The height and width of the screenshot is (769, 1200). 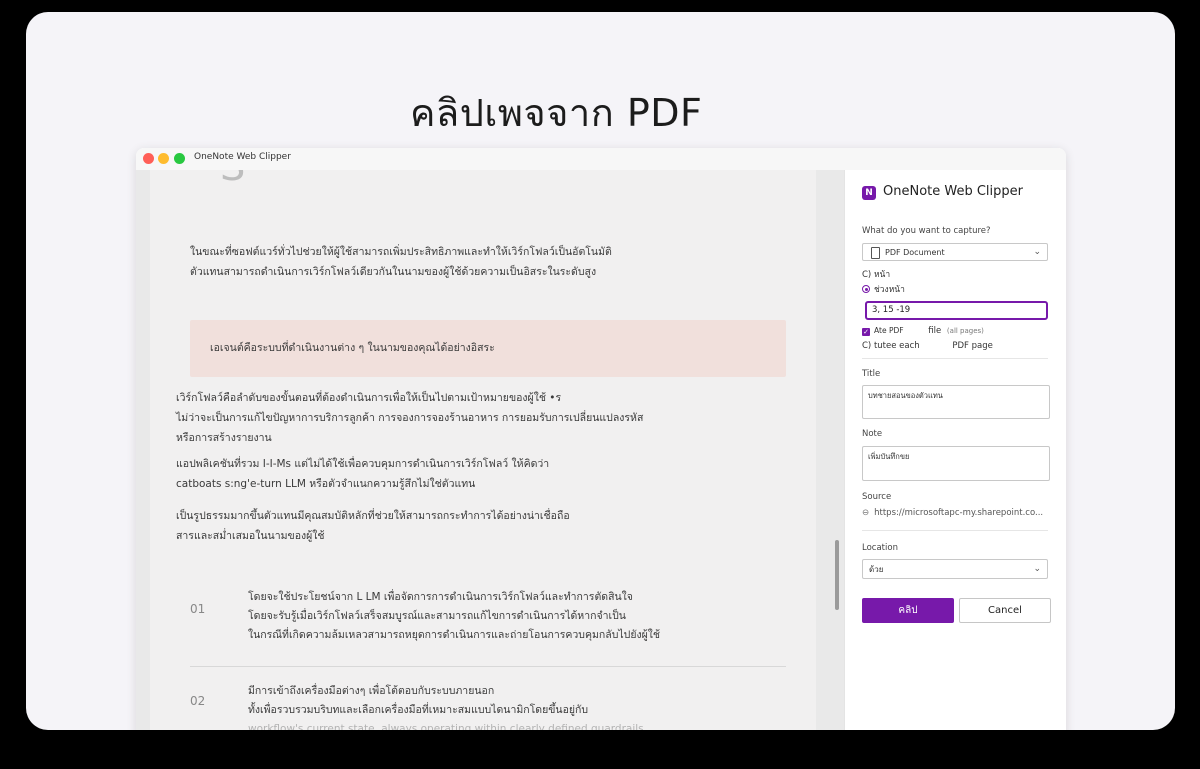 I want to click on text-line: หรือการสร้างรายงาน, so click(x=224, y=438).